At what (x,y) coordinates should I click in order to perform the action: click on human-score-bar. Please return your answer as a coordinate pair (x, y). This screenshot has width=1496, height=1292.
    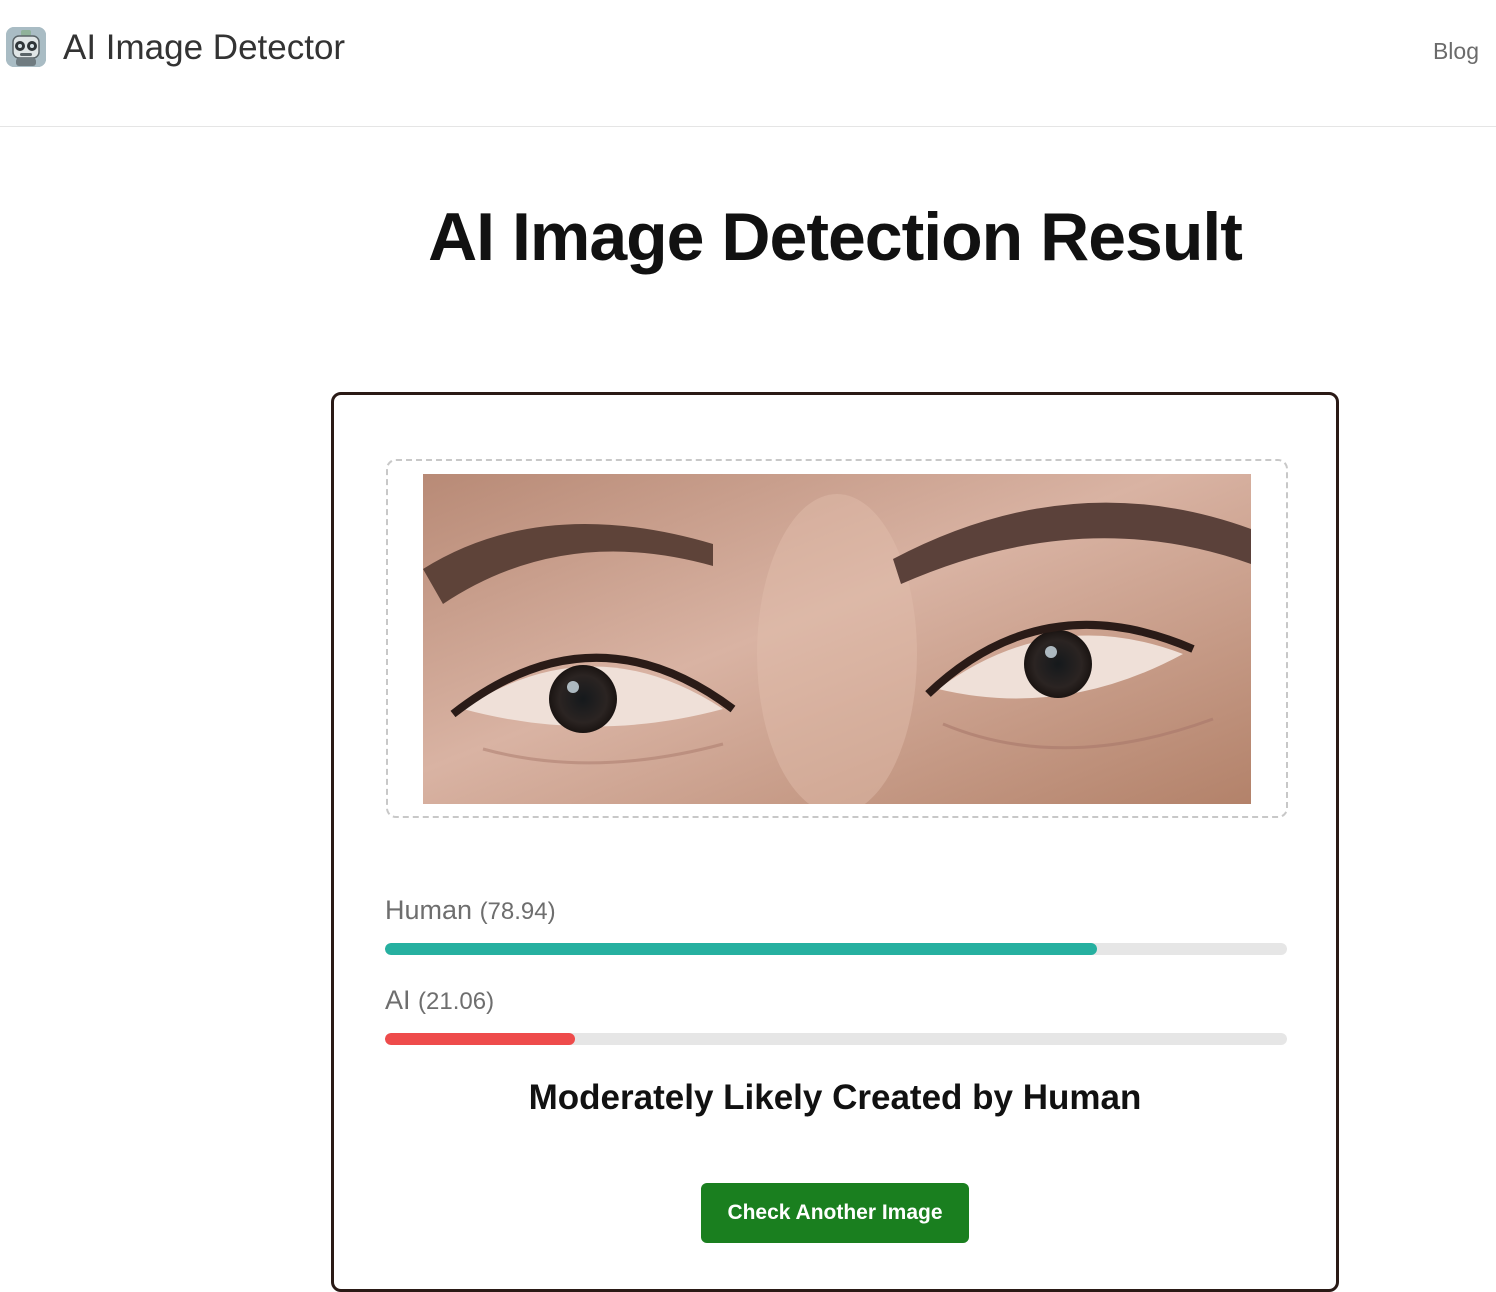
    Looking at the image, I should click on (836, 949).